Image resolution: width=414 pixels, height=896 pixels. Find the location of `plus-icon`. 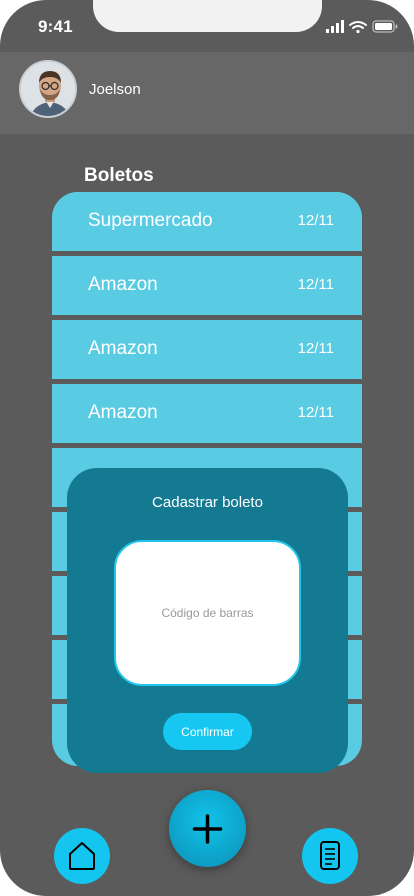

plus-icon is located at coordinates (207, 829).